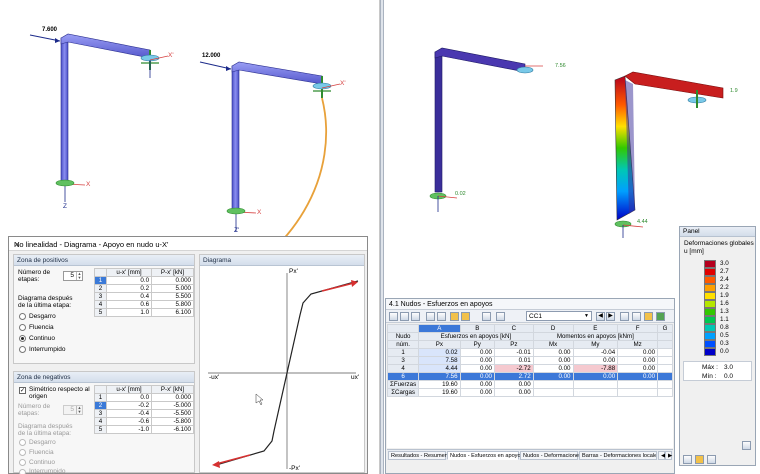  I want to click on refresh-icon, so click(624, 316).